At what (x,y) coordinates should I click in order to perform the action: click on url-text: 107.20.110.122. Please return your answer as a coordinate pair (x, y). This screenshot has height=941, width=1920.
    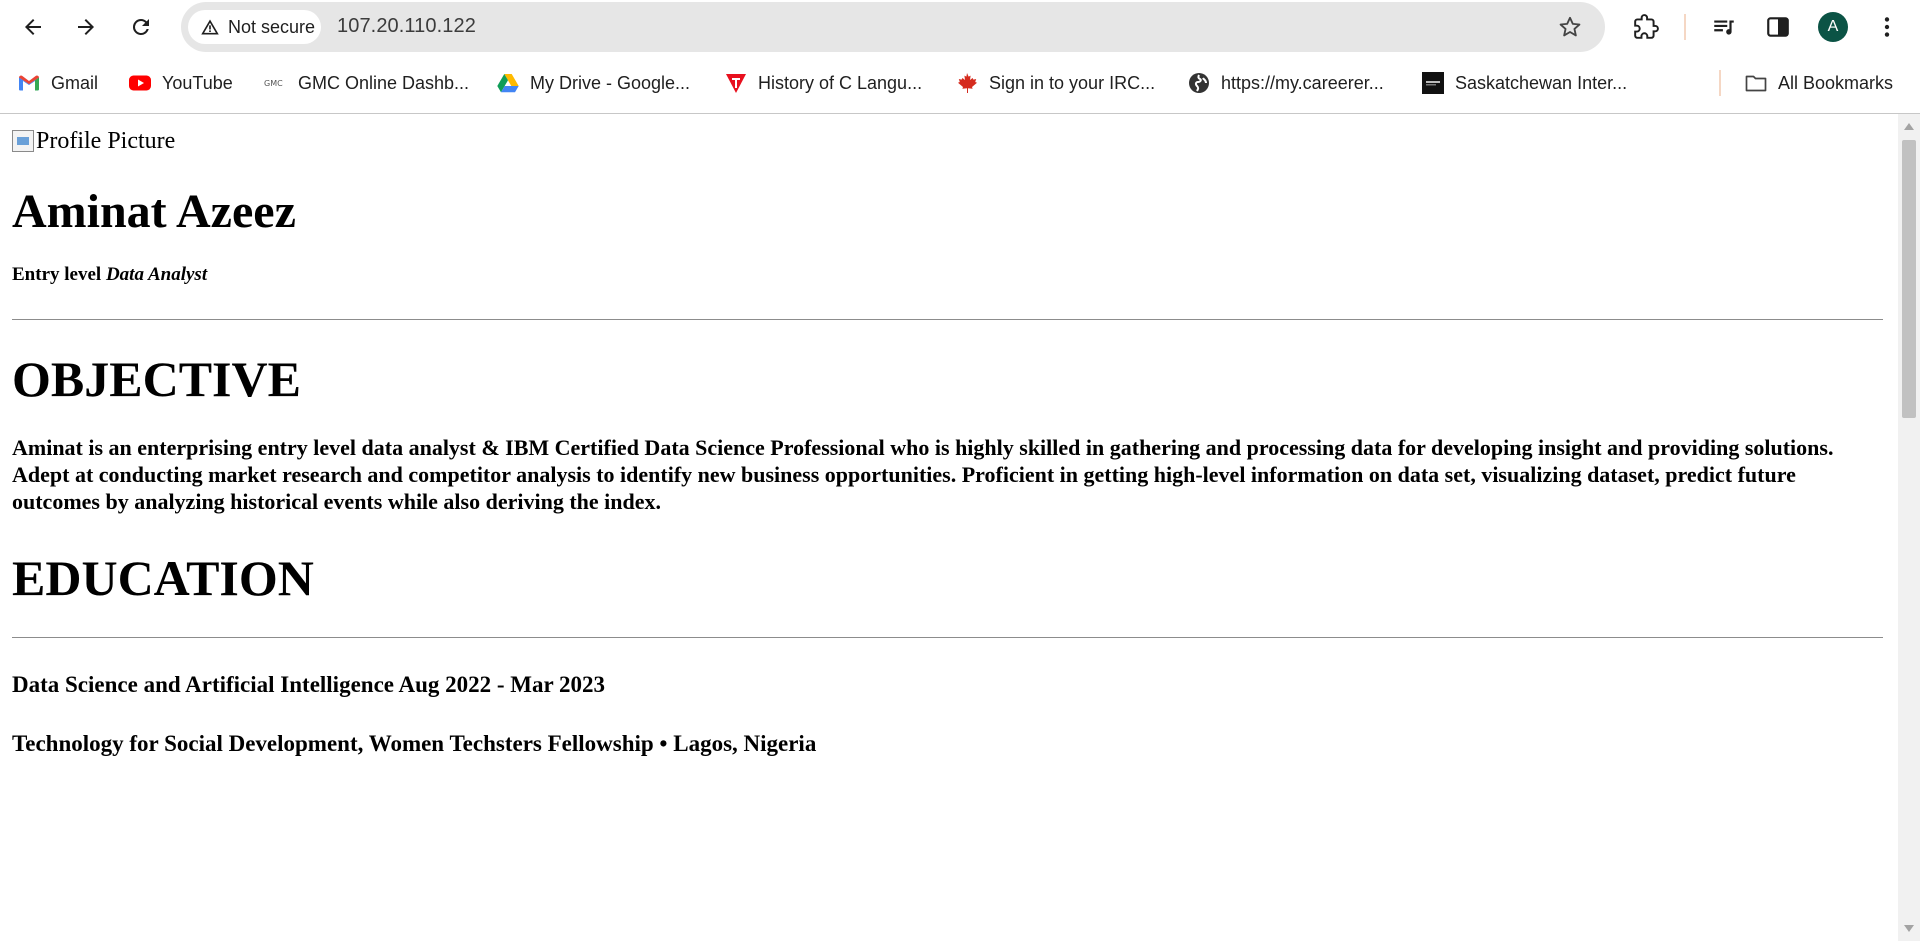
    Looking at the image, I should click on (406, 26).